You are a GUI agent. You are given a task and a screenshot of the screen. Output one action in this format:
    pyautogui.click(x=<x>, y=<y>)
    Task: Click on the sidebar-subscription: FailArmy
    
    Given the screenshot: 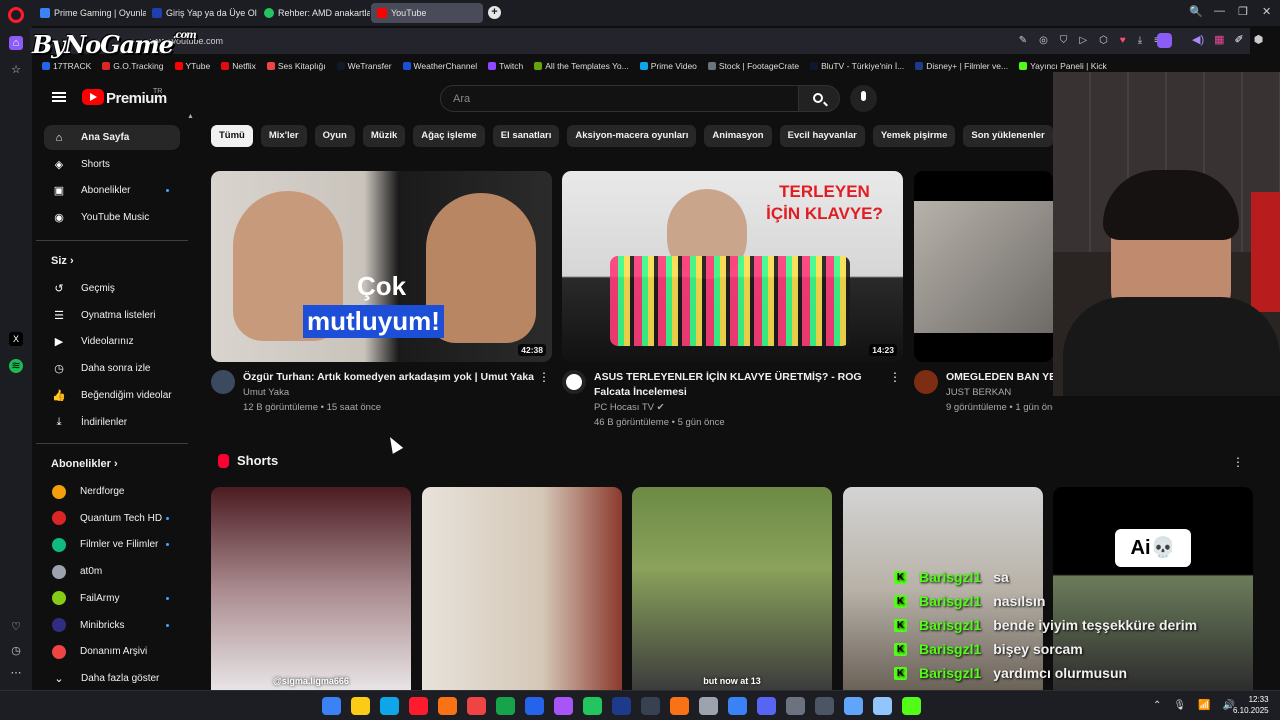 What is the action you would take?
    pyautogui.click(x=112, y=598)
    